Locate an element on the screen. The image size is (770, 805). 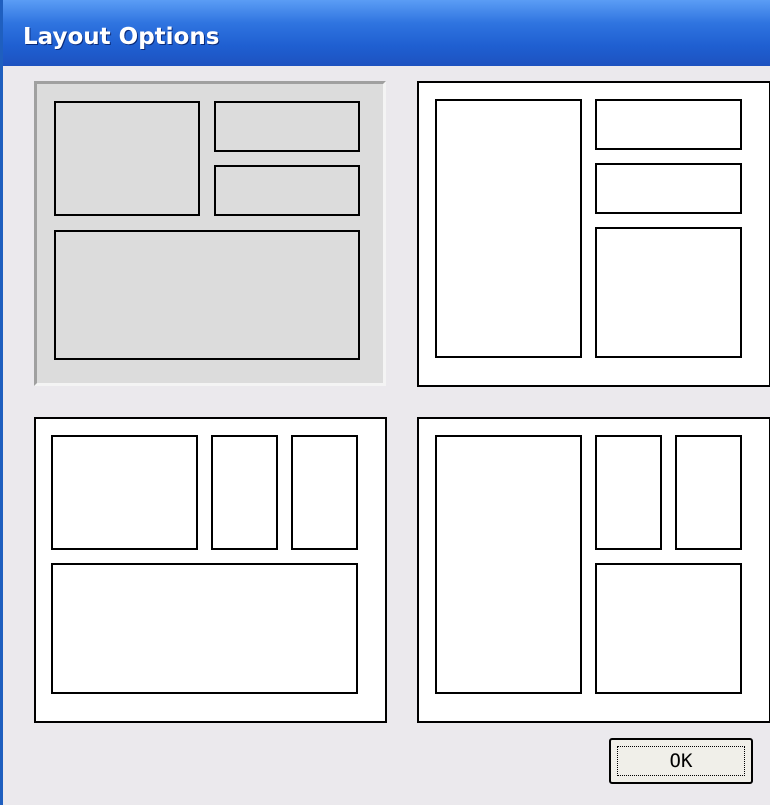
layout-option-4-pane-top-right is located at coordinates (708, 492).